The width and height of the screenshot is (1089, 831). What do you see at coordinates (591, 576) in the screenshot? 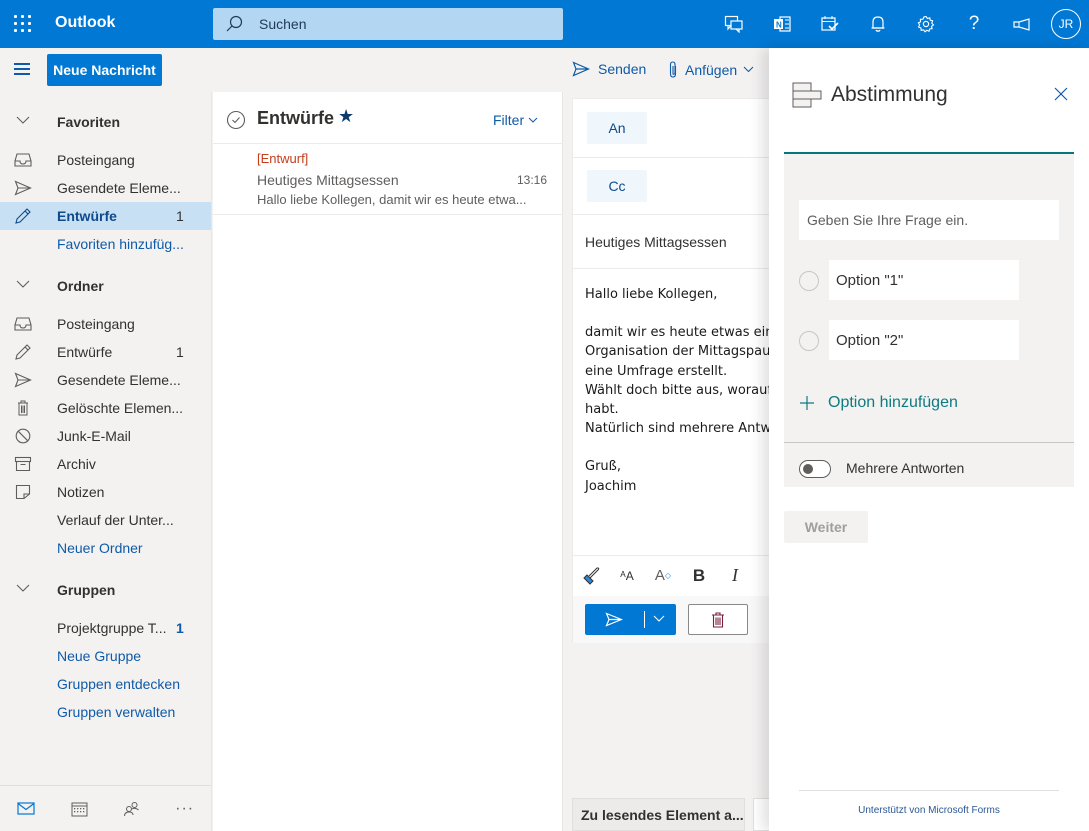
I see `format-painter-icon` at bounding box center [591, 576].